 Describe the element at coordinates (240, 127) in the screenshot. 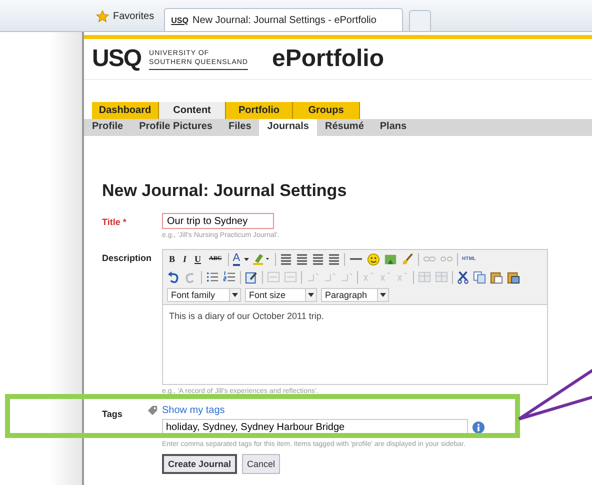

I see `sub-tab: Files` at that location.